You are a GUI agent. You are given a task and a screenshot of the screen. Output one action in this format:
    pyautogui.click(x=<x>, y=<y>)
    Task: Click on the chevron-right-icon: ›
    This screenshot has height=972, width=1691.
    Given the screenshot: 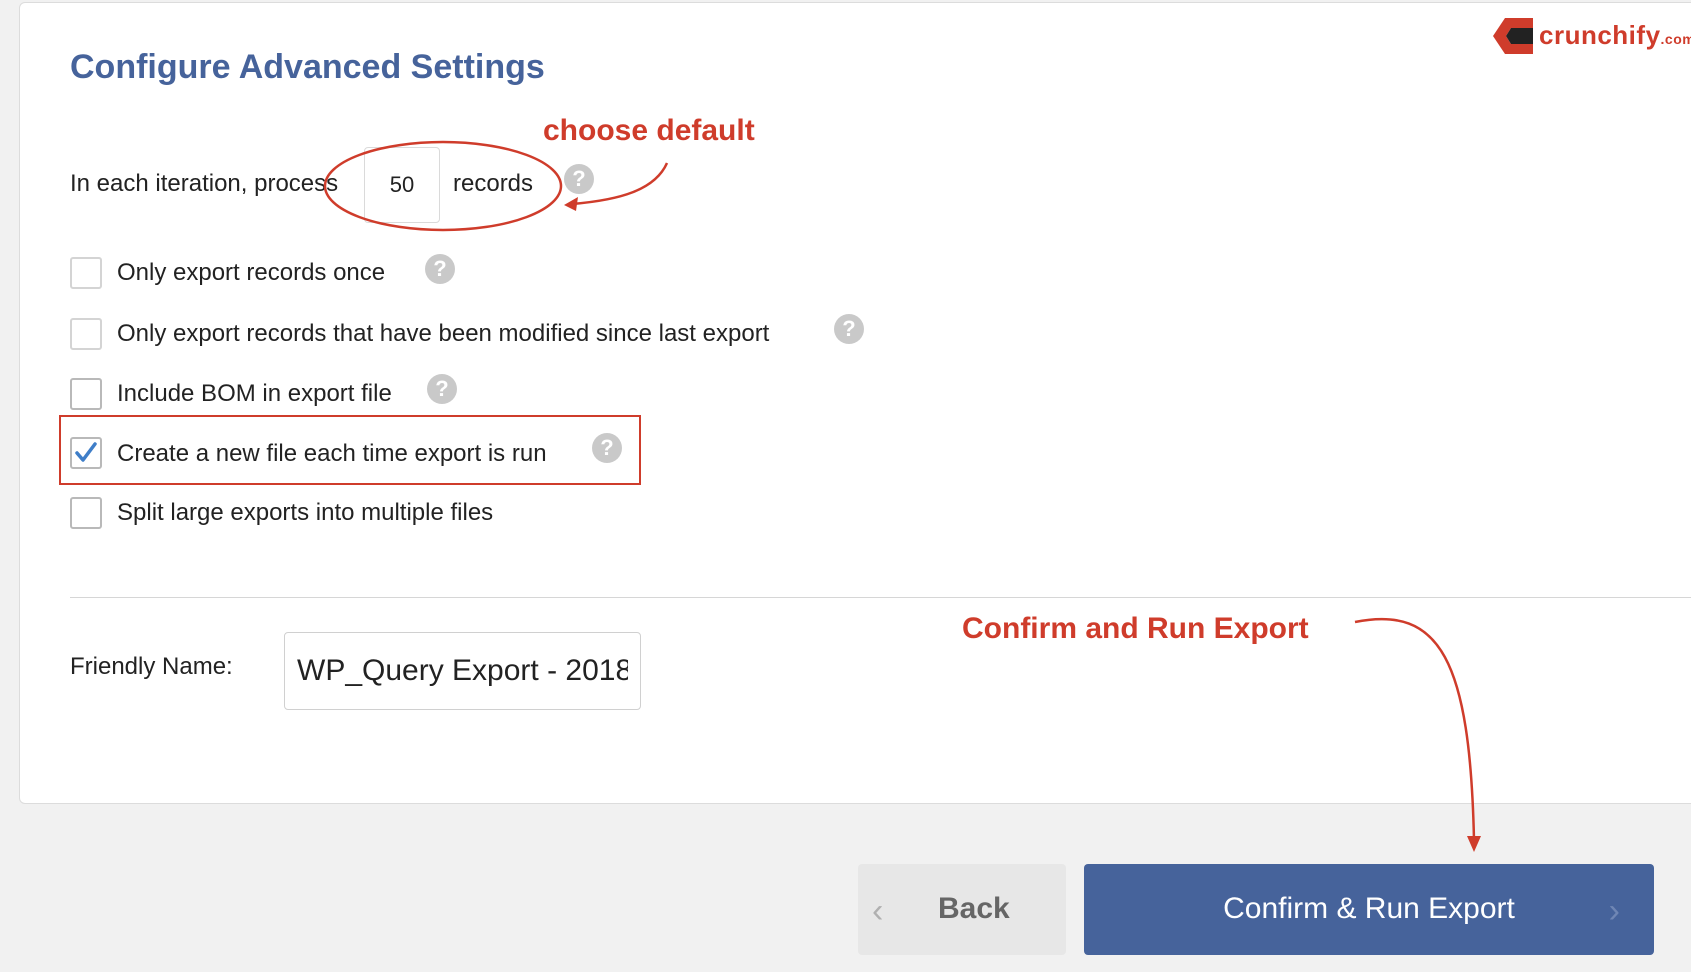 What is the action you would take?
    pyautogui.click(x=1614, y=911)
    